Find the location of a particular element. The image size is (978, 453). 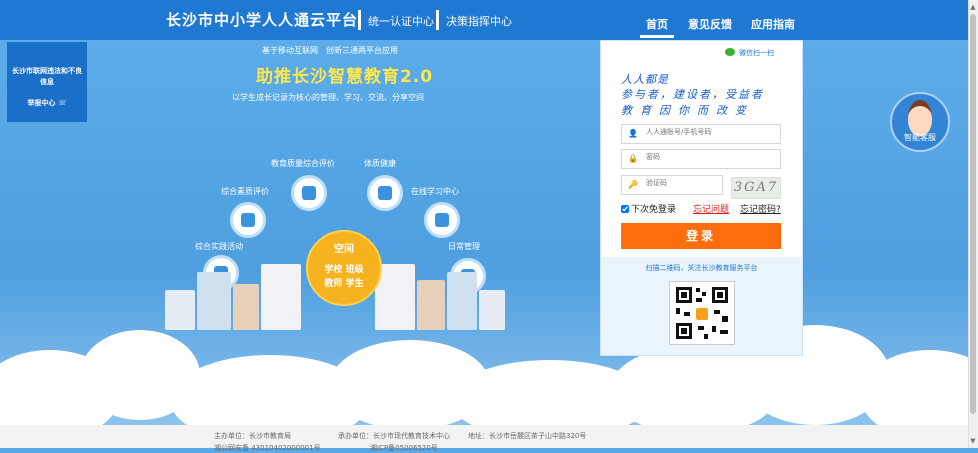

feature-label: 日常管理 is located at coordinates (464, 246).